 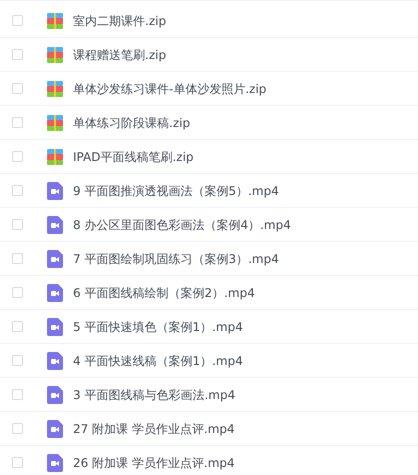 What do you see at coordinates (119, 21) in the screenshot?
I see `file-name: 室内二期课件.zip` at bounding box center [119, 21].